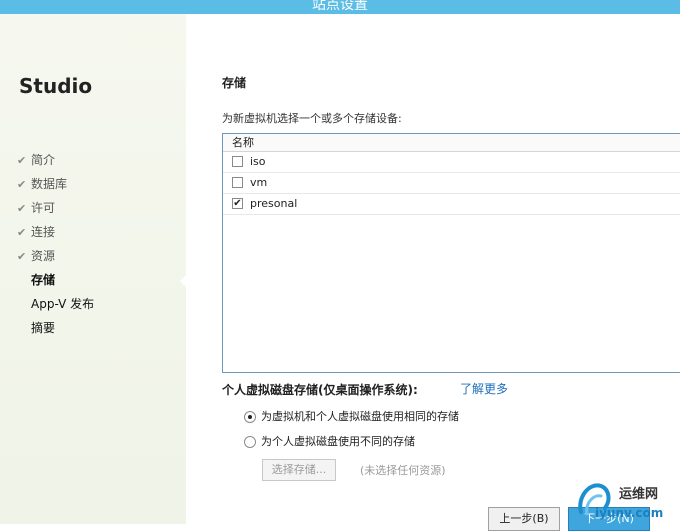  I want to click on nav-step-intro: ✔ 简介, so click(36, 160).